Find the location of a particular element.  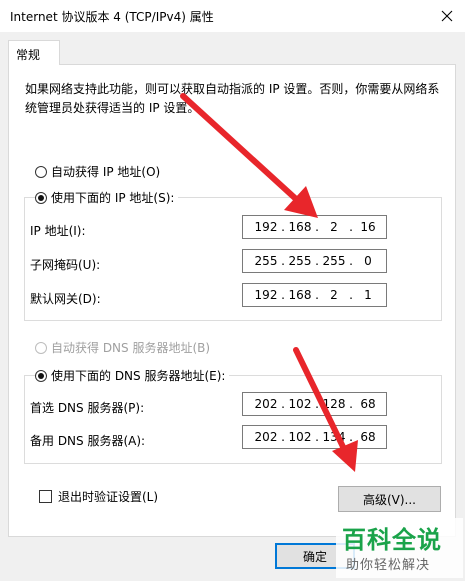

subnet-mask-label: 子网掩码(U): is located at coordinates (65, 265).